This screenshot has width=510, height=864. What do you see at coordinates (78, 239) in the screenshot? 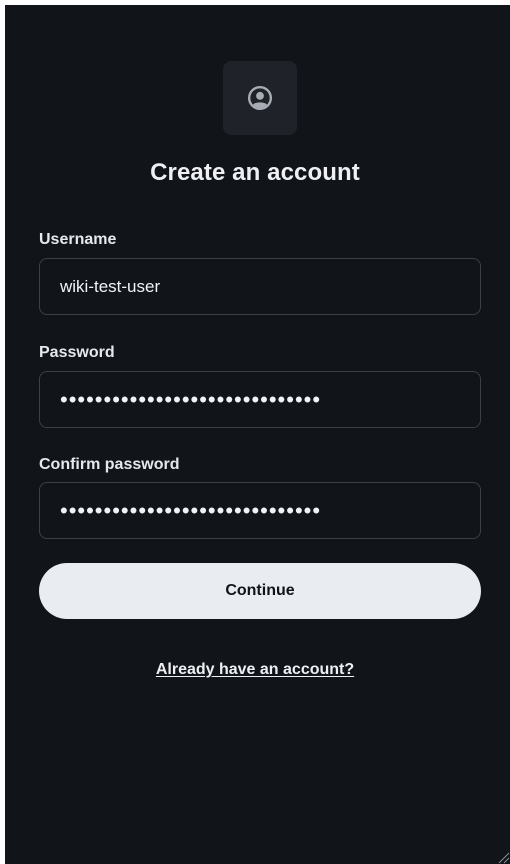
I see `username-label: Username` at bounding box center [78, 239].